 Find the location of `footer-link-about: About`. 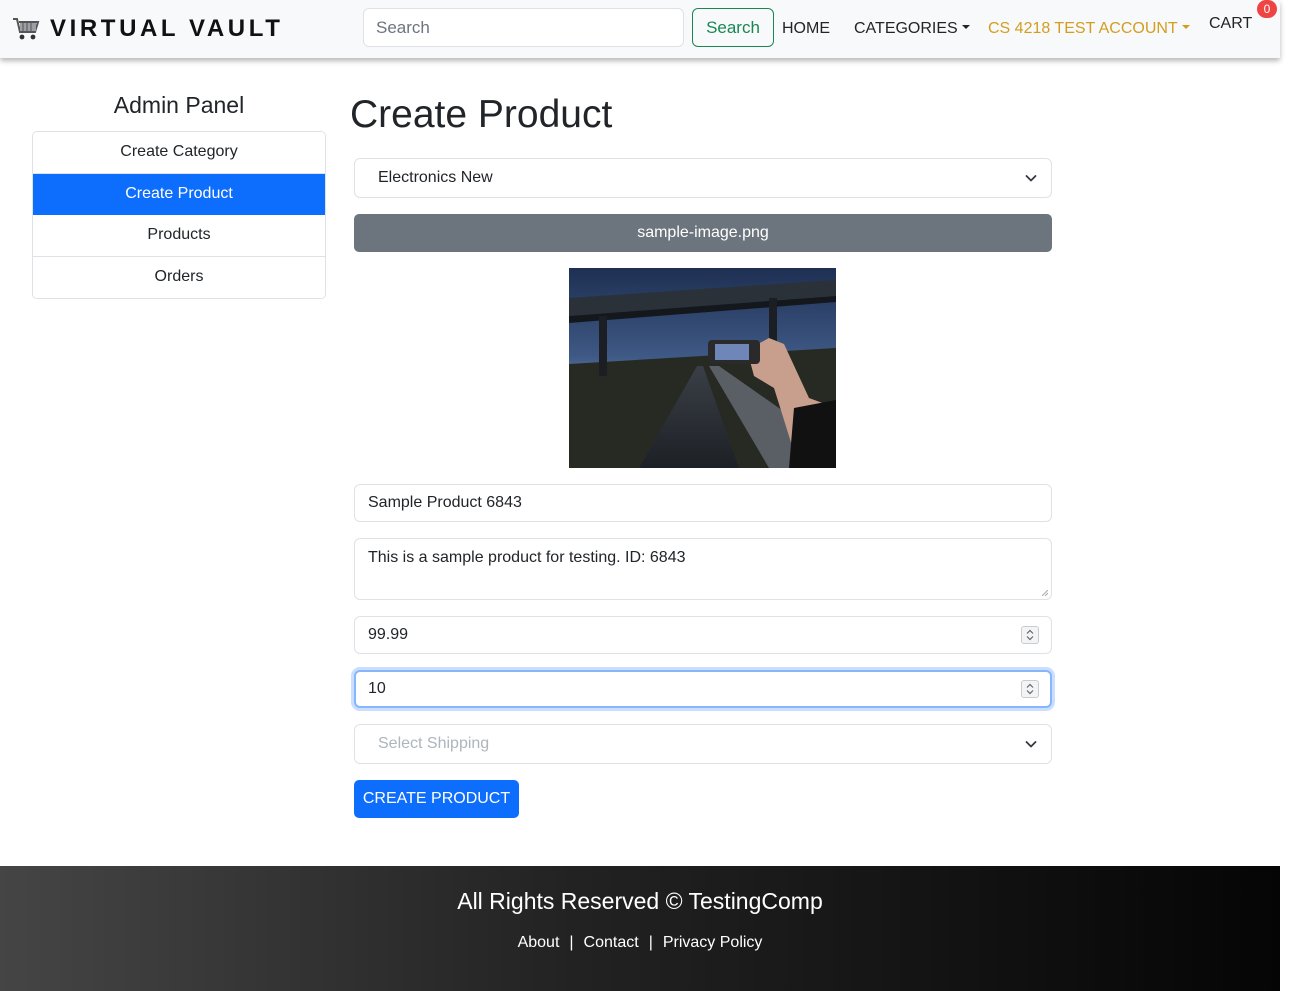

footer-link-about: About is located at coordinates (539, 943).